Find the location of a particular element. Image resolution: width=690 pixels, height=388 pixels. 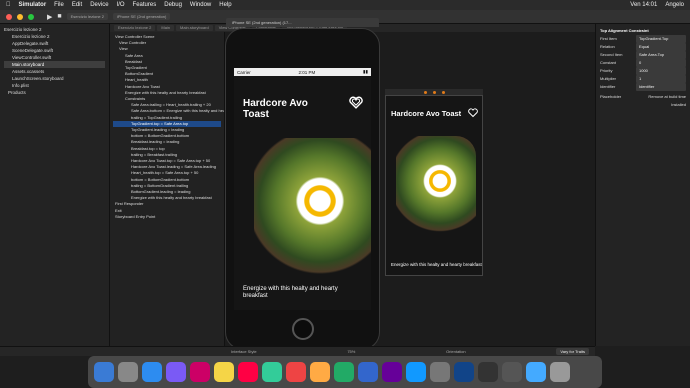

xcode-icon is located at coordinates (464, 372).